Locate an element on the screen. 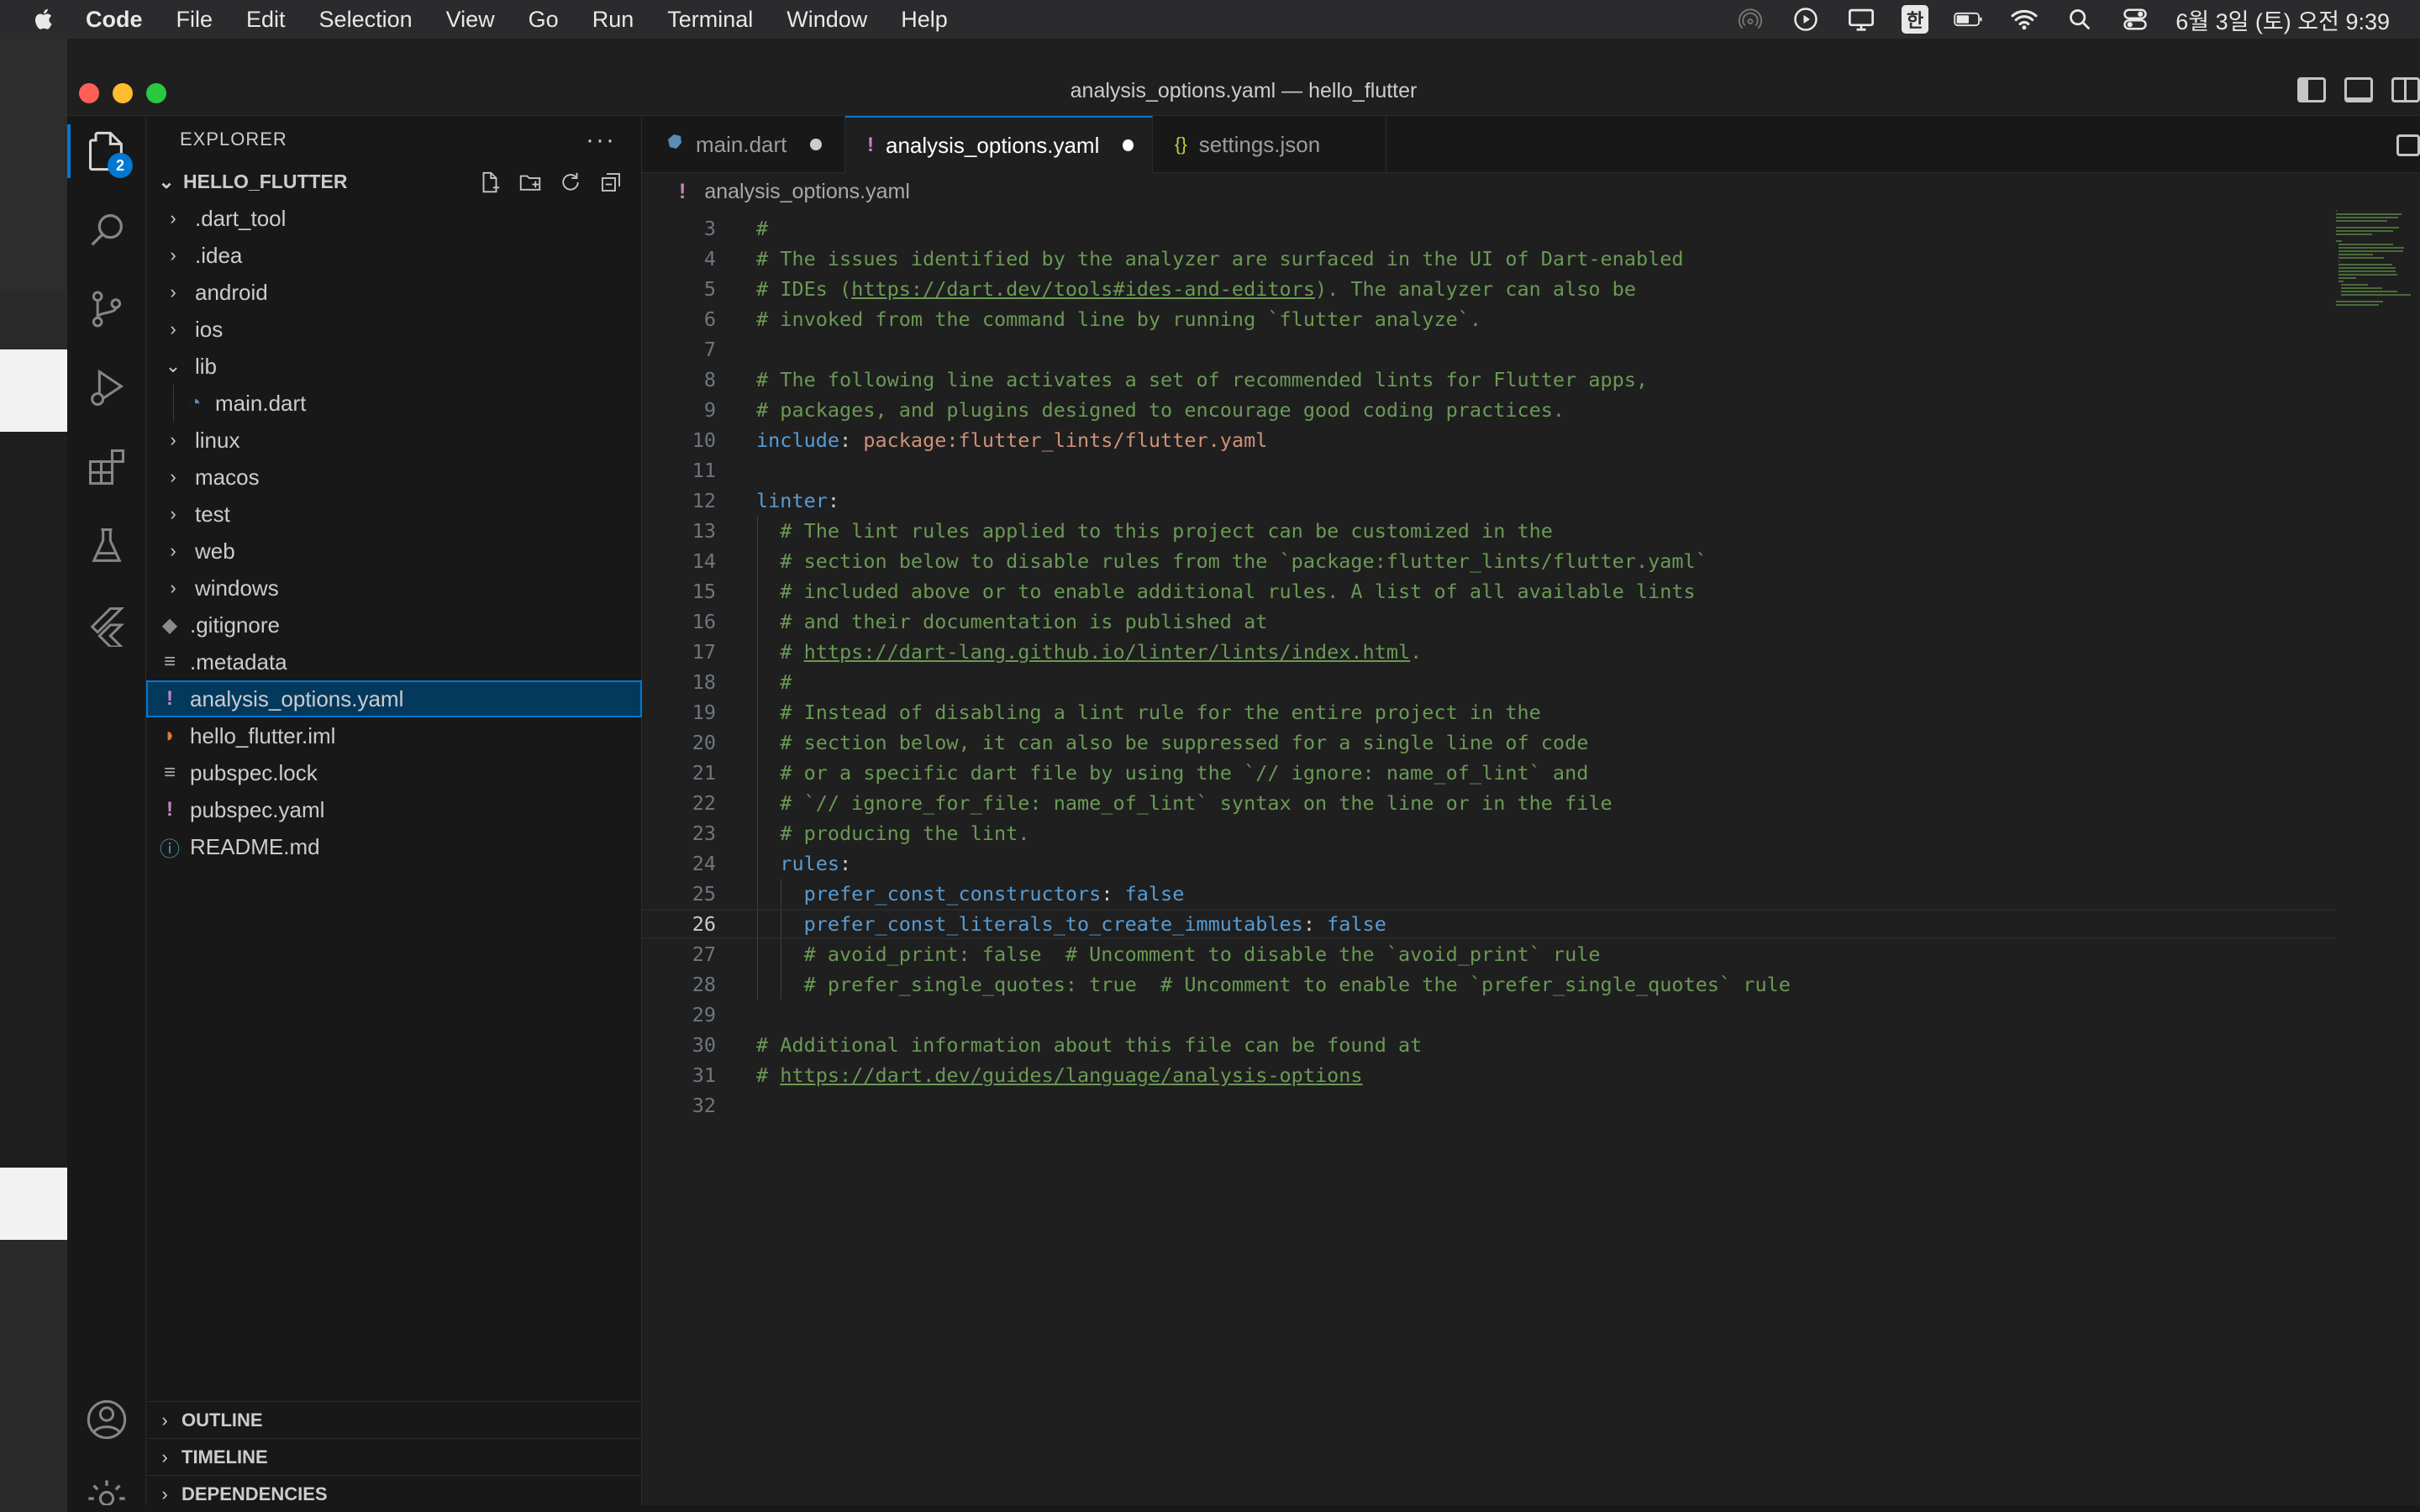 The height and width of the screenshot is (1512, 2420). tab-settings-json: {} settings.json is located at coordinates (1269, 144).